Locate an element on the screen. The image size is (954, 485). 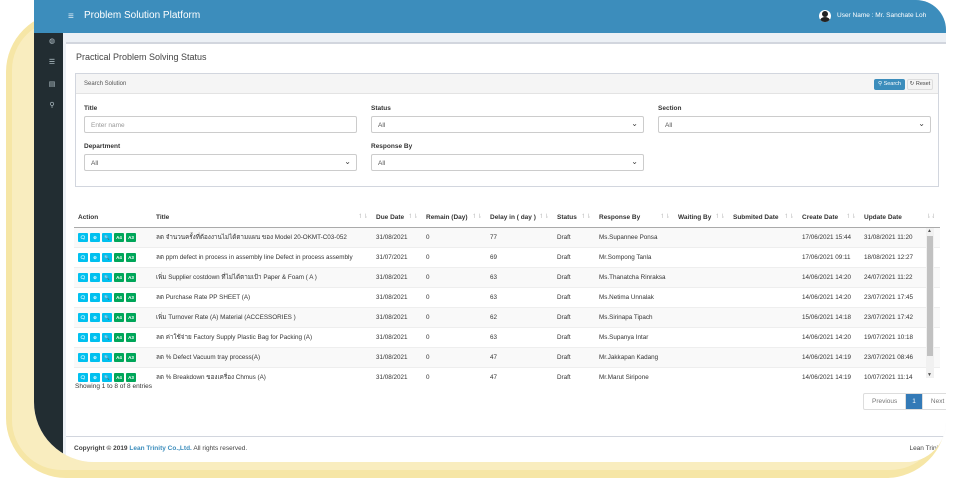
column-header: Delay in ( day ) ↿⇂ is located at coordinates (519, 218).